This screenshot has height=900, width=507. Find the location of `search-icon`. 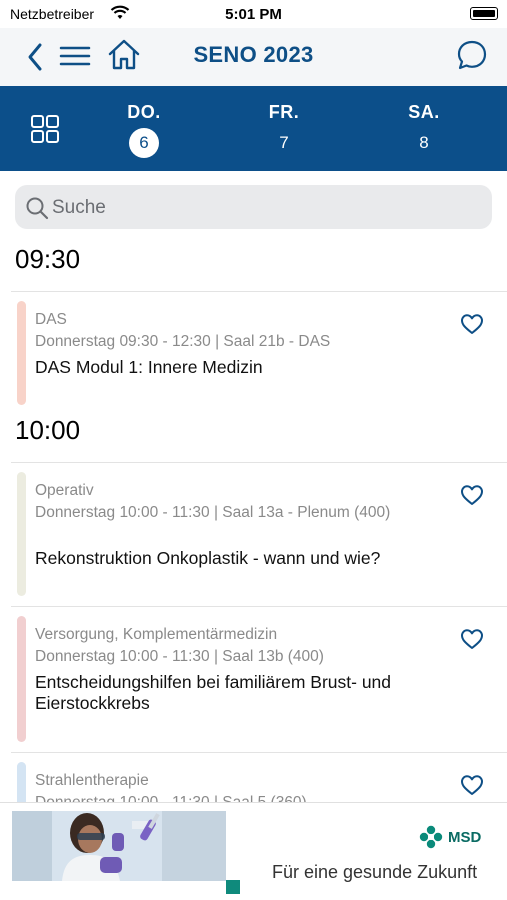

search-icon is located at coordinates (37, 208).